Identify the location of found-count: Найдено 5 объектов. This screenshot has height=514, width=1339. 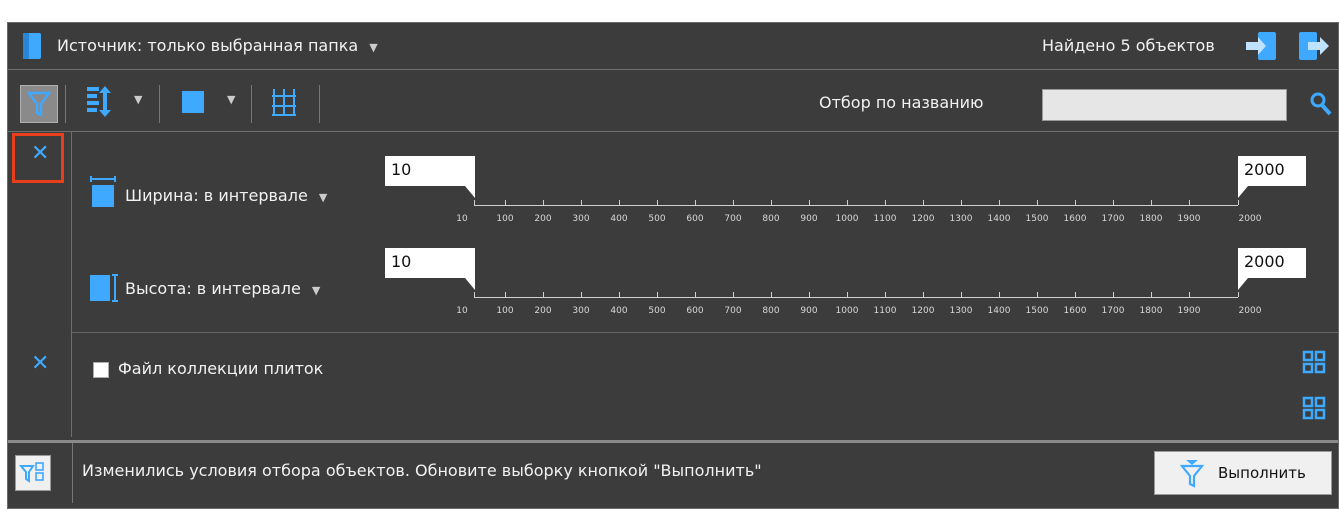
(1128, 45).